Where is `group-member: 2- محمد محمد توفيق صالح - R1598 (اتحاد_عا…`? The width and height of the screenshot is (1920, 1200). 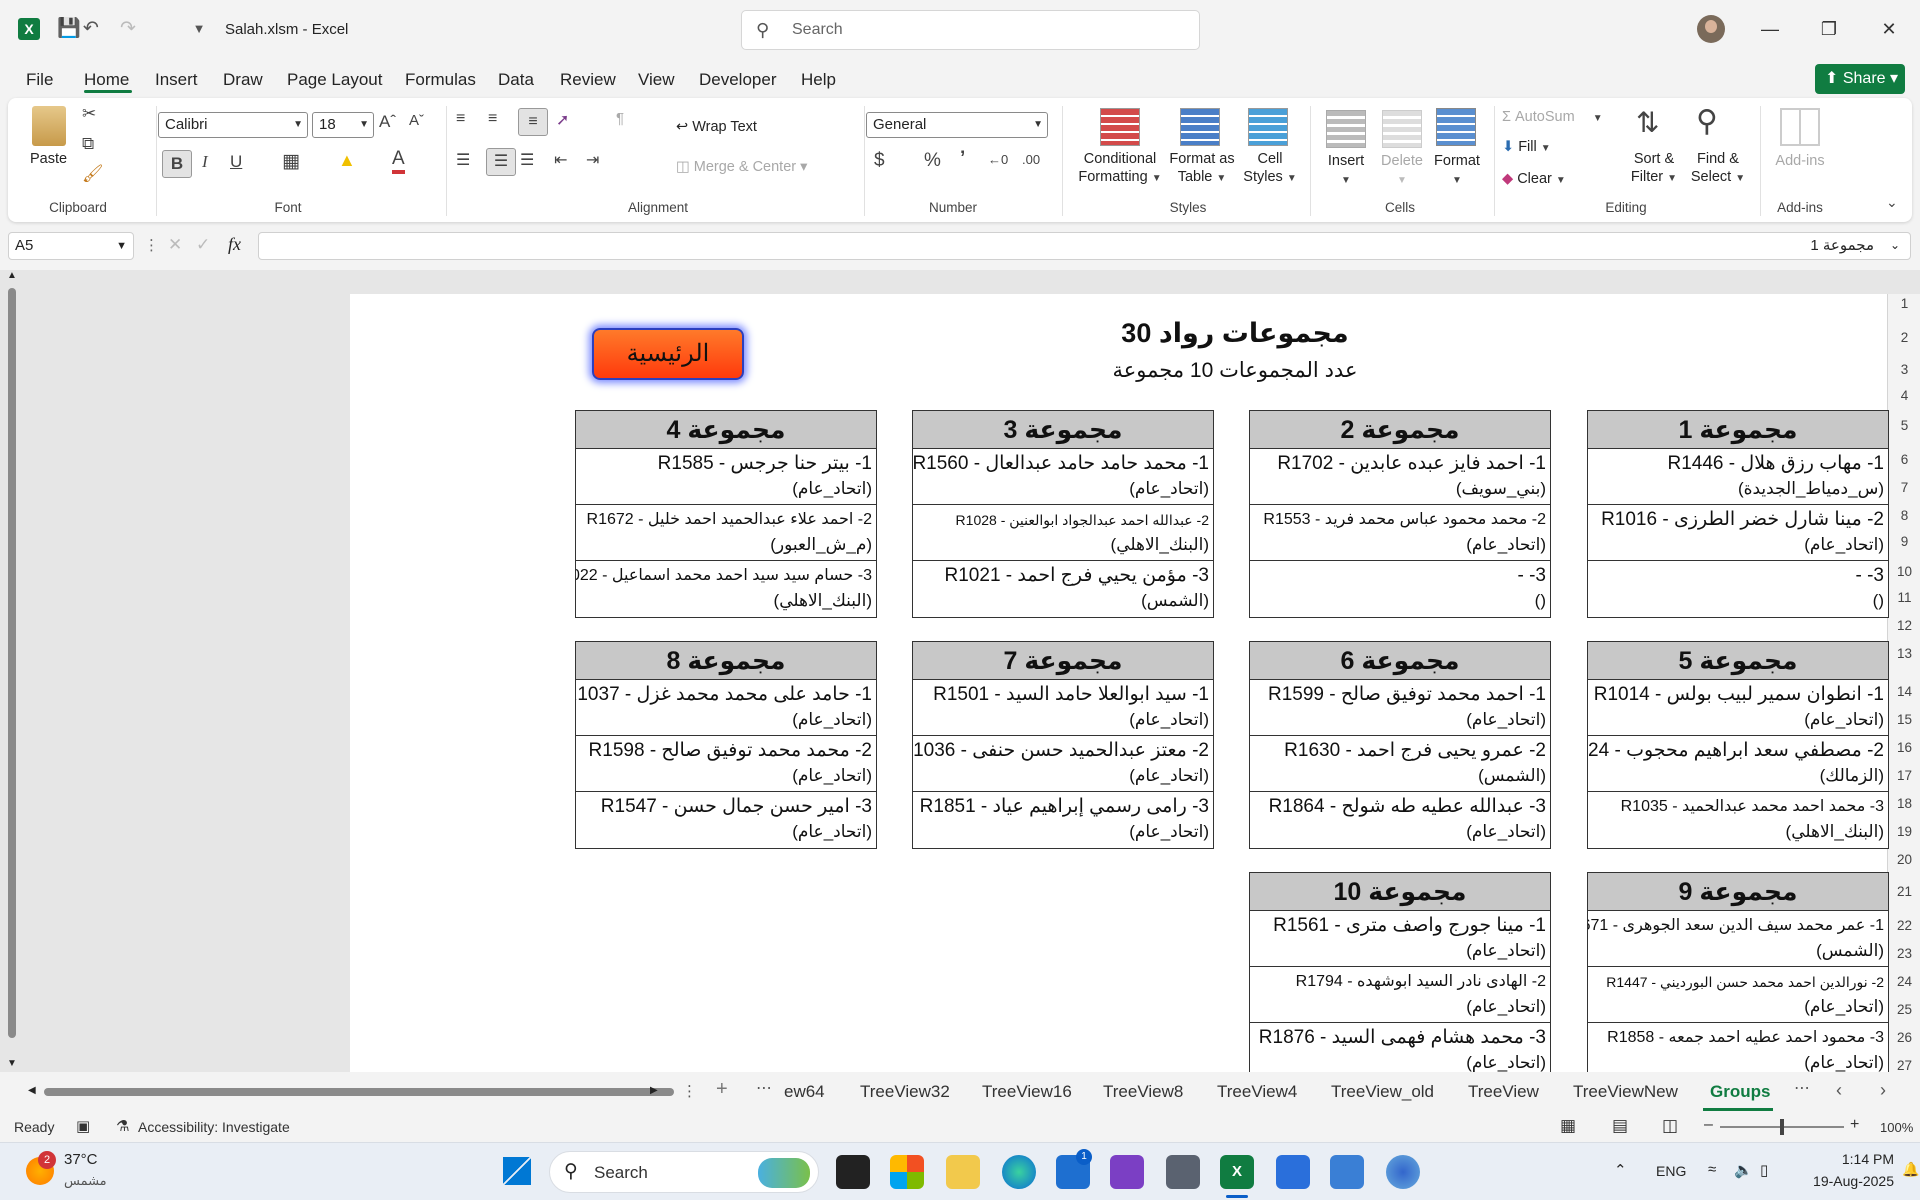
group-member: 2- محمد محمد توفيق صالح - R1598 (اتحاد_عا… is located at coordinates (726, 764).